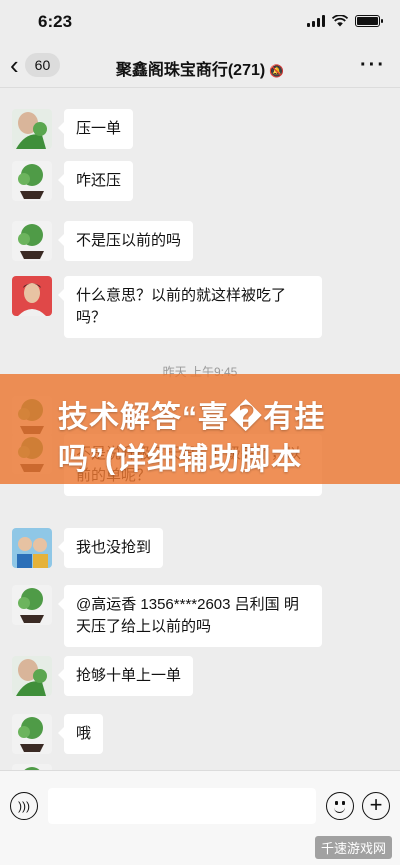 The width and height of the screenshot is (400, 865). Describe the element at coordinates (376, 806) in the screenshot. I see `plus-icon: +` at that location.